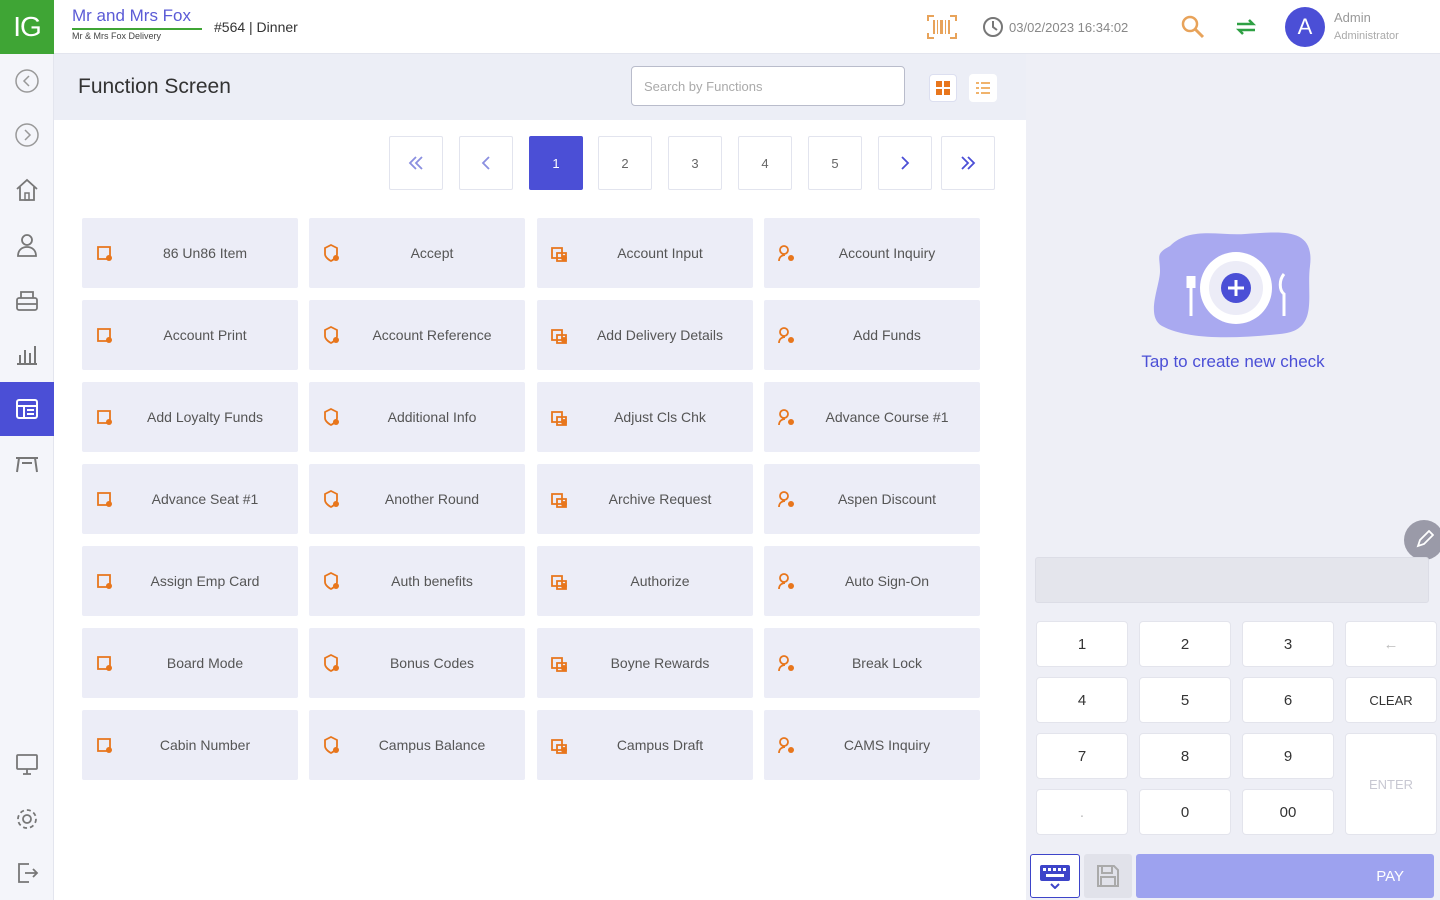 Image resolution: width=1440 pixels, height=900 pixels. Describe the element at coordinates (872, 745) in the screenshot. I see `function-tile: CAMS Inquiry` at that location.